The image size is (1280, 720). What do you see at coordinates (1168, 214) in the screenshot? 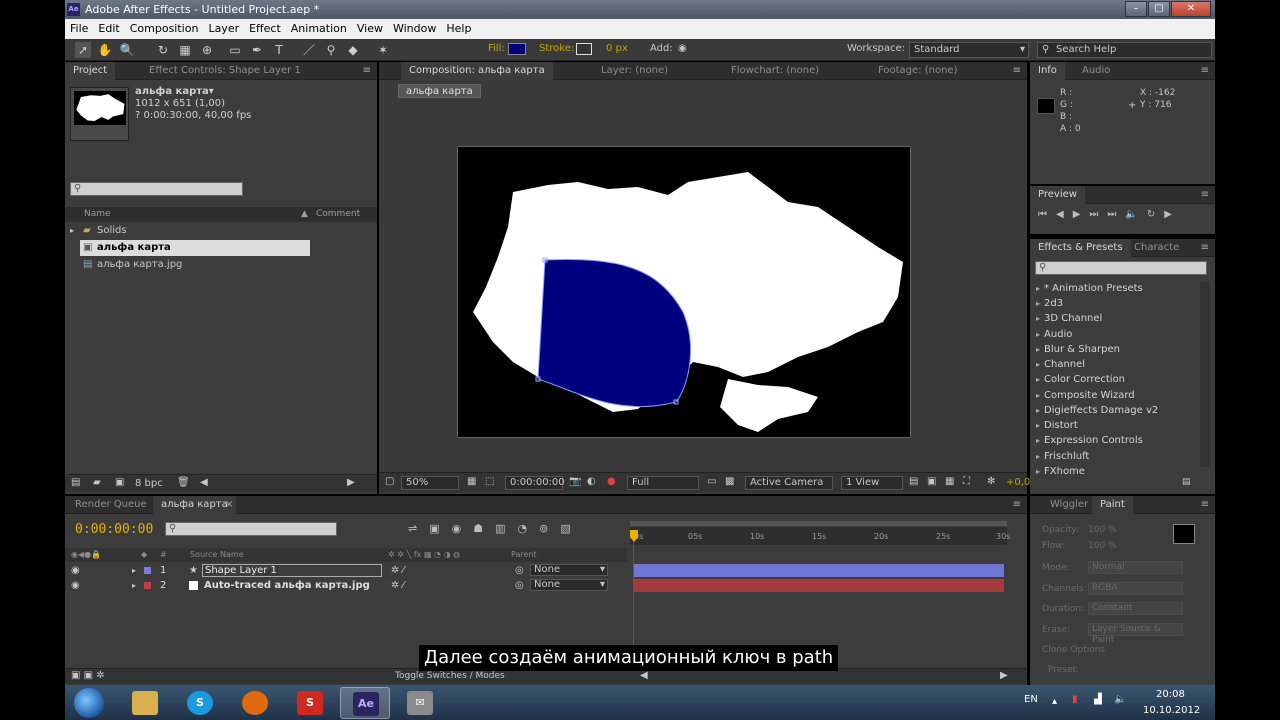
I see `ram-preview-icon: ▶` at bounding box center [1168, 214].